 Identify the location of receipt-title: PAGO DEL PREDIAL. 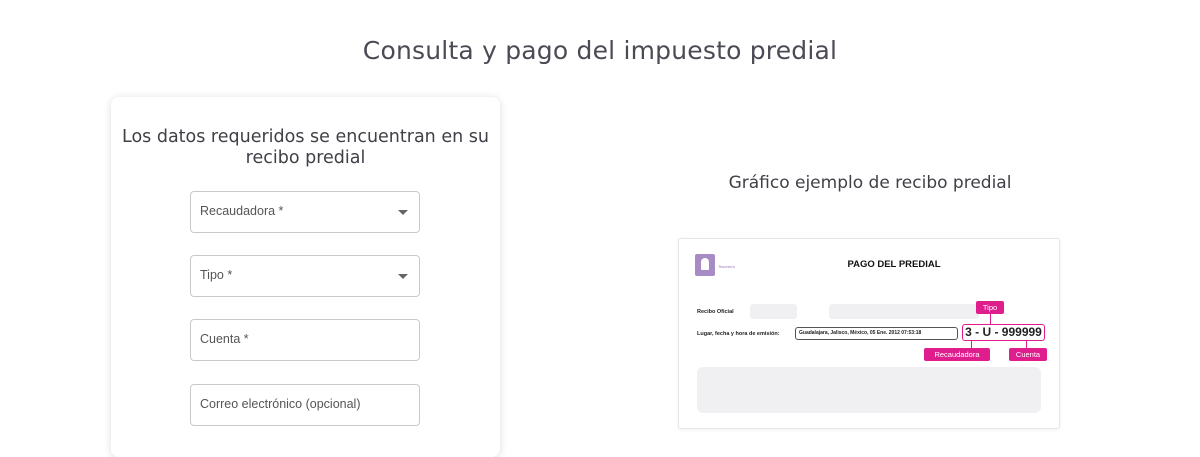
(894, 264).